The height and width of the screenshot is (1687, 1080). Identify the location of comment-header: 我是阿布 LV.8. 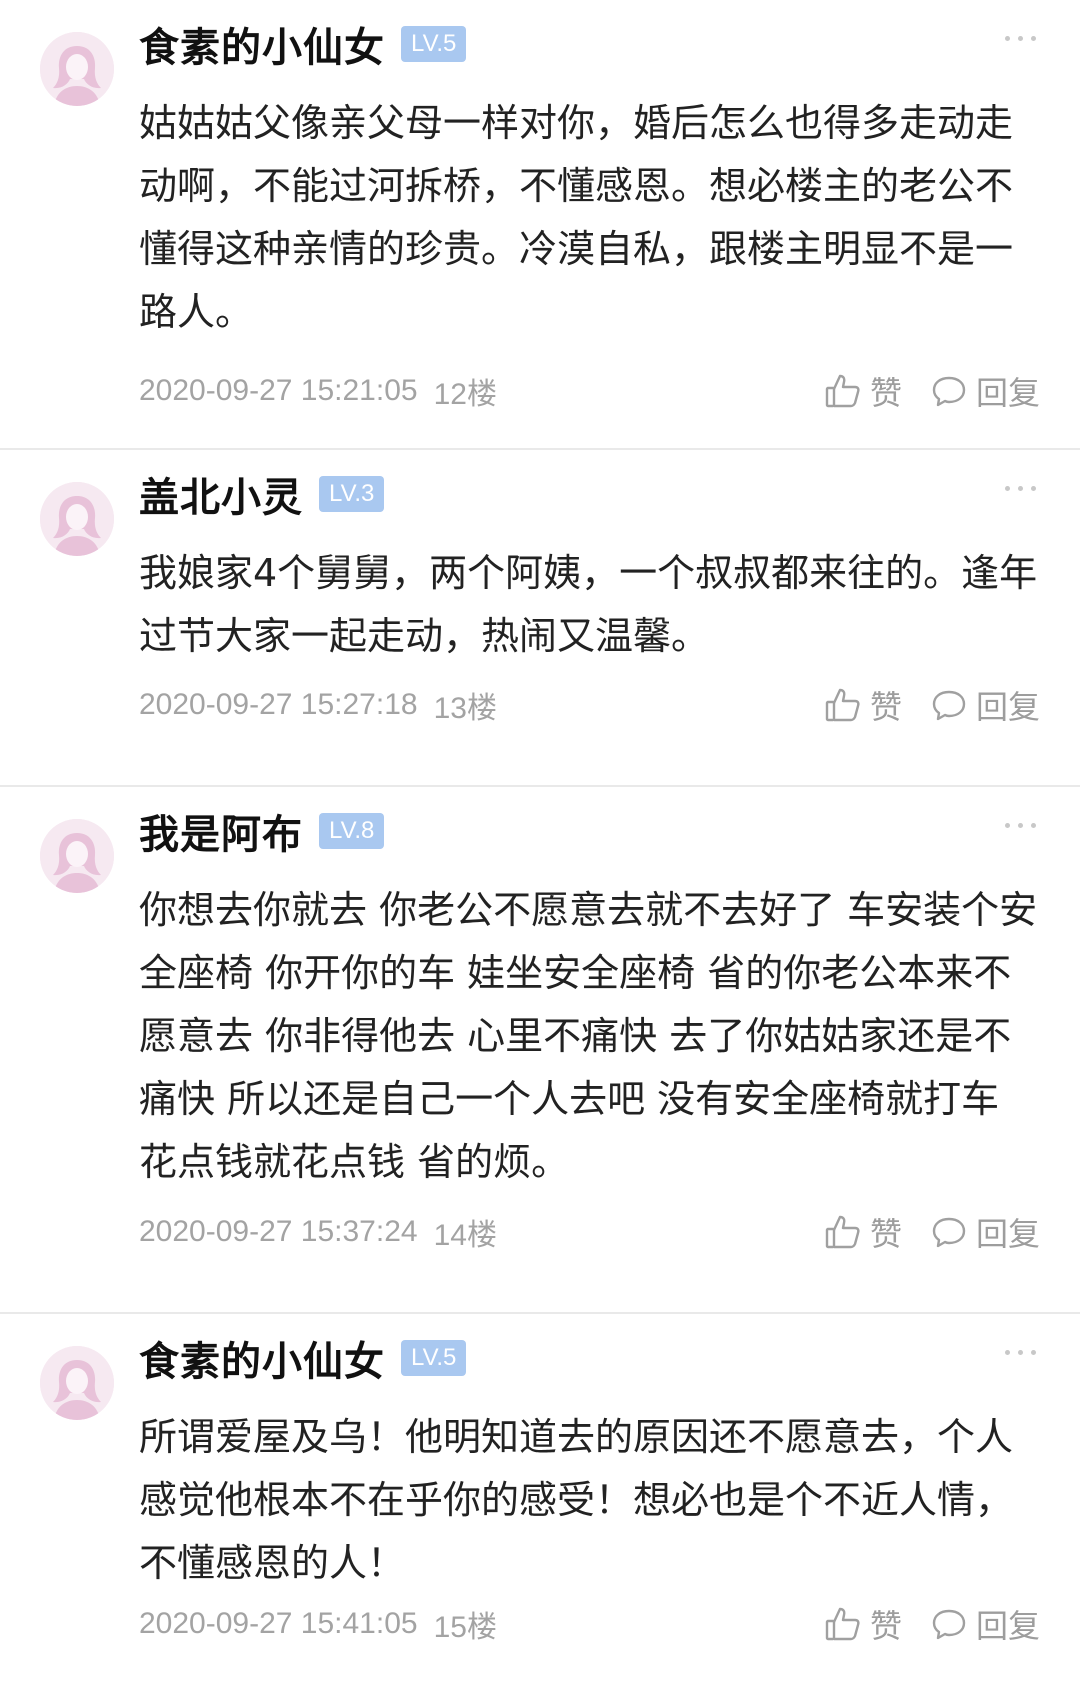
(262, 831).